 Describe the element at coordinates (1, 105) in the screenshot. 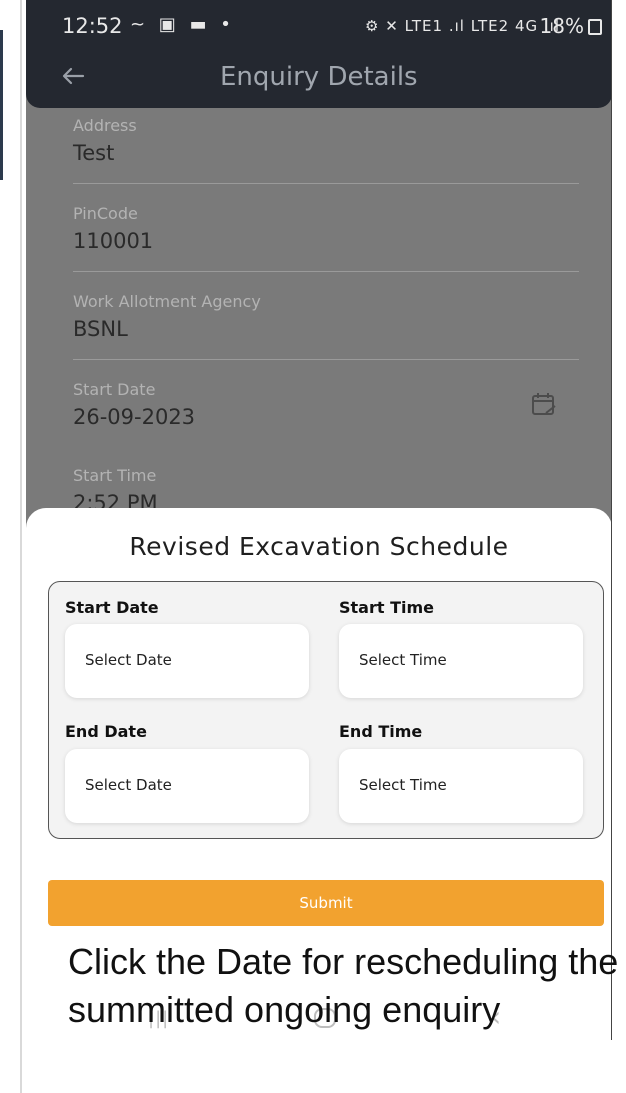

I see `frame-mark` at that location.